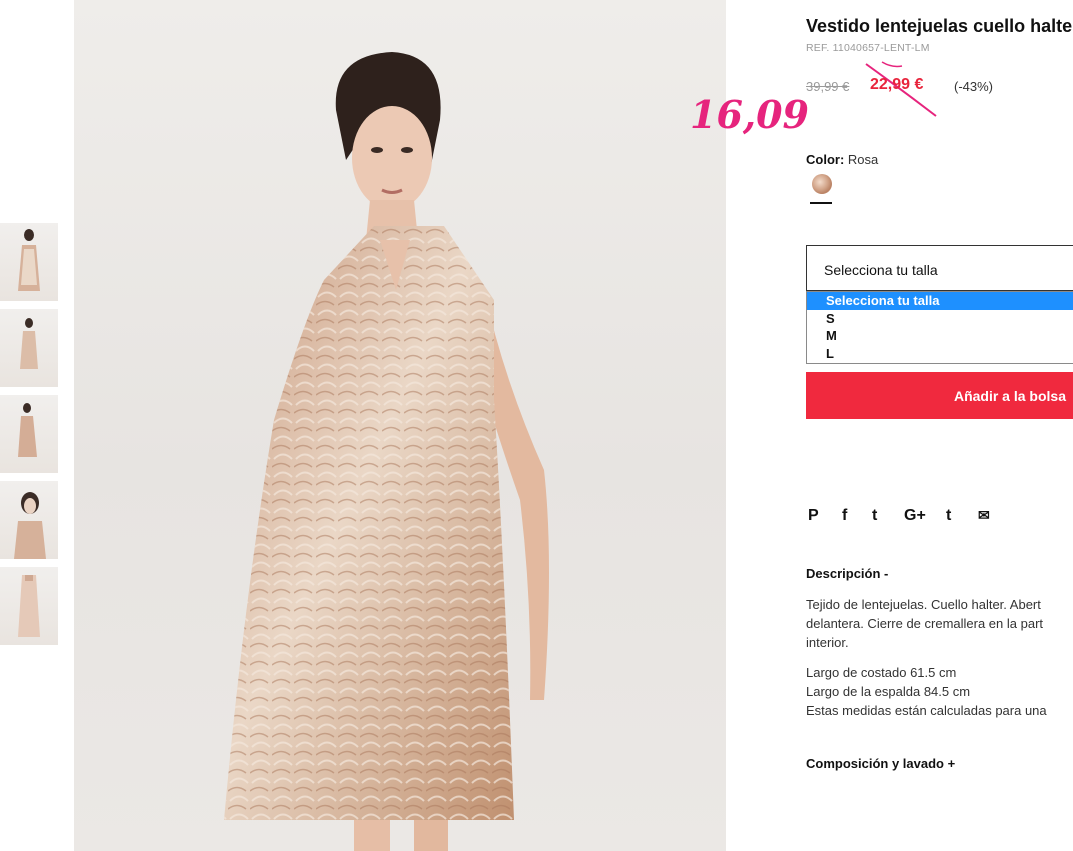 The image size is (1073, 851). Describe the element at coordinates (874, 516) in the screenshot. I see `twitter-icon: t` at that location.